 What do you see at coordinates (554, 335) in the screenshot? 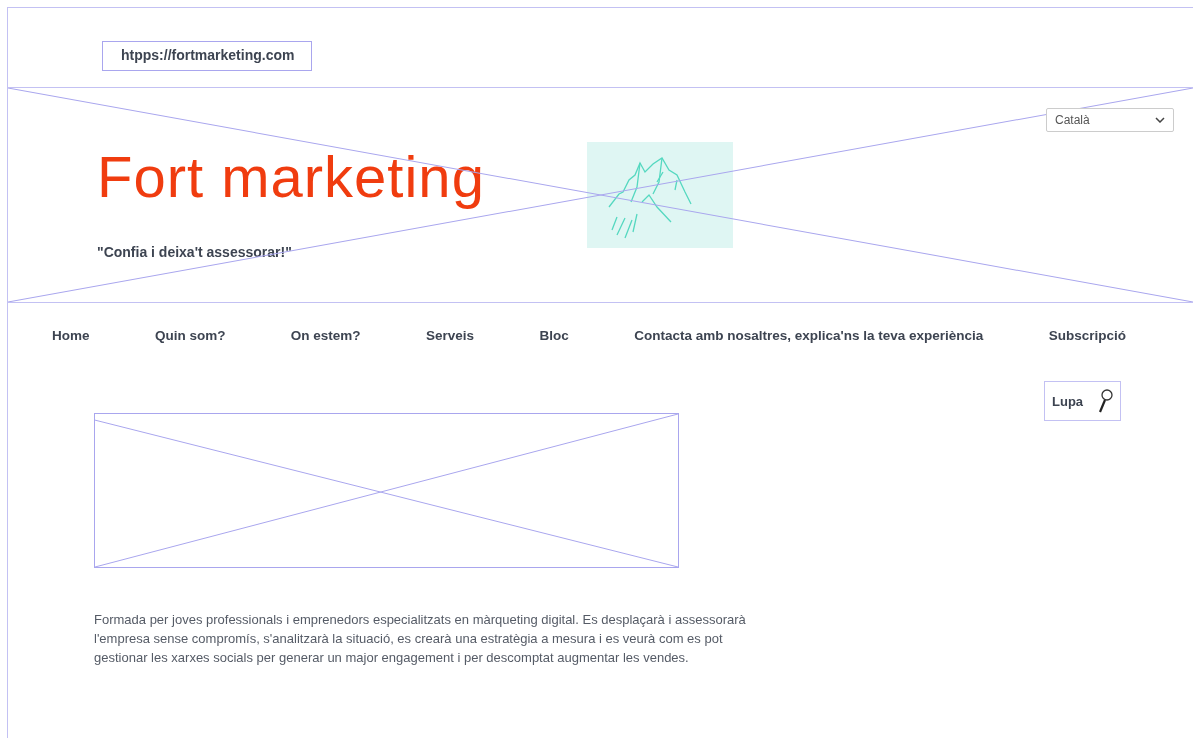
I see `nav-link: Bloc` at bounding box center [554, 335].